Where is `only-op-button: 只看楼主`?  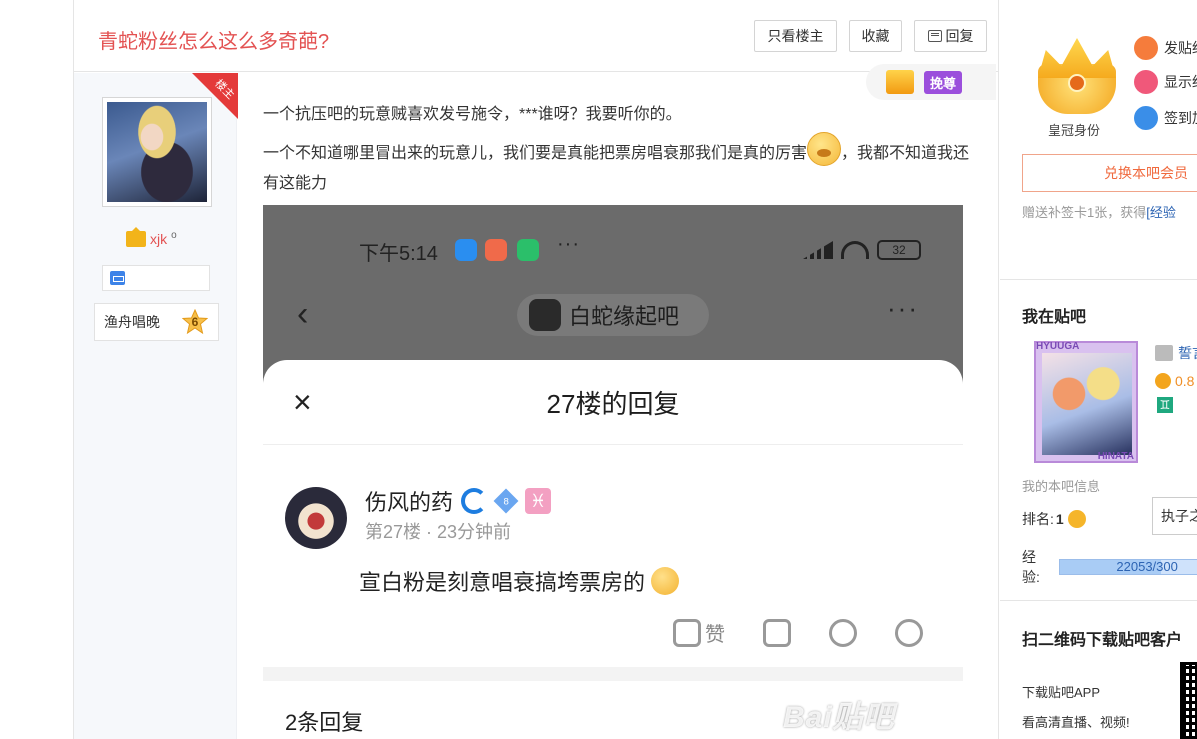
only-op-button: 只看楼主 is located at coordinates (795, 36).